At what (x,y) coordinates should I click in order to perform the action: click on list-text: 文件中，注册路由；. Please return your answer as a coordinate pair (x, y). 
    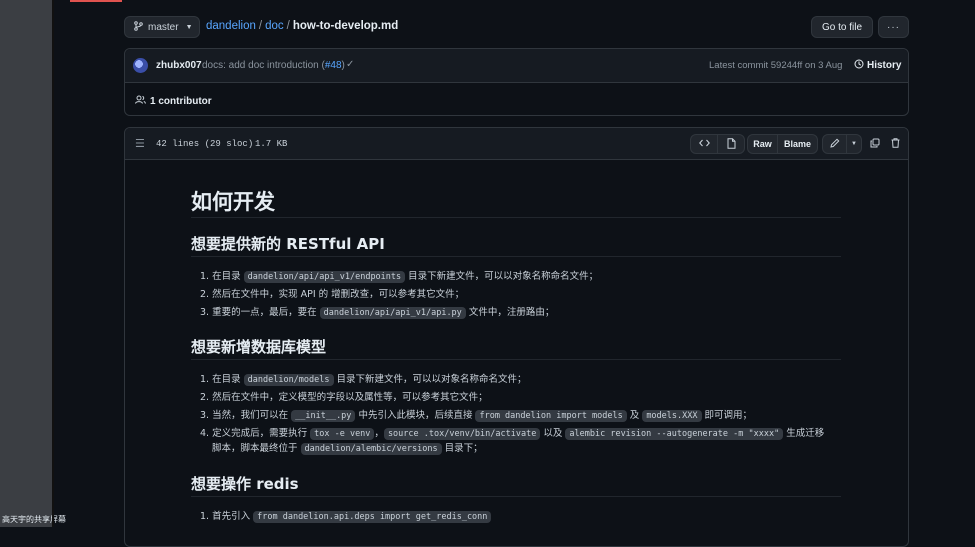
    Looking at the image, I should click on (510, 312).